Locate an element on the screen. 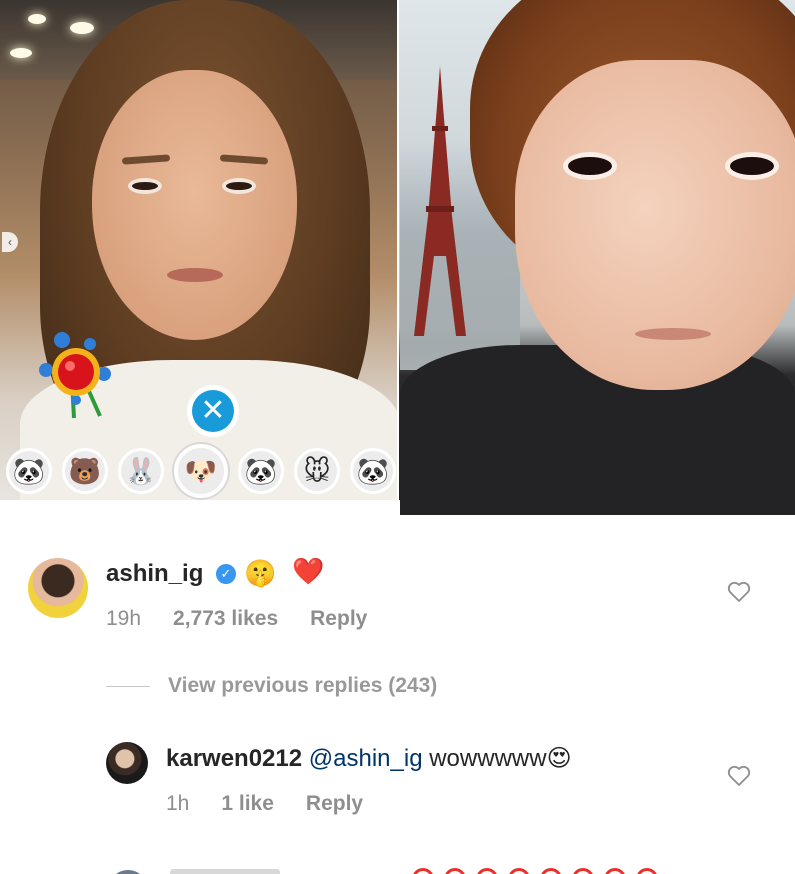 This screenshot has height=874, width=795. close-filter-button: ✕ is located at coordinates (213, 411).